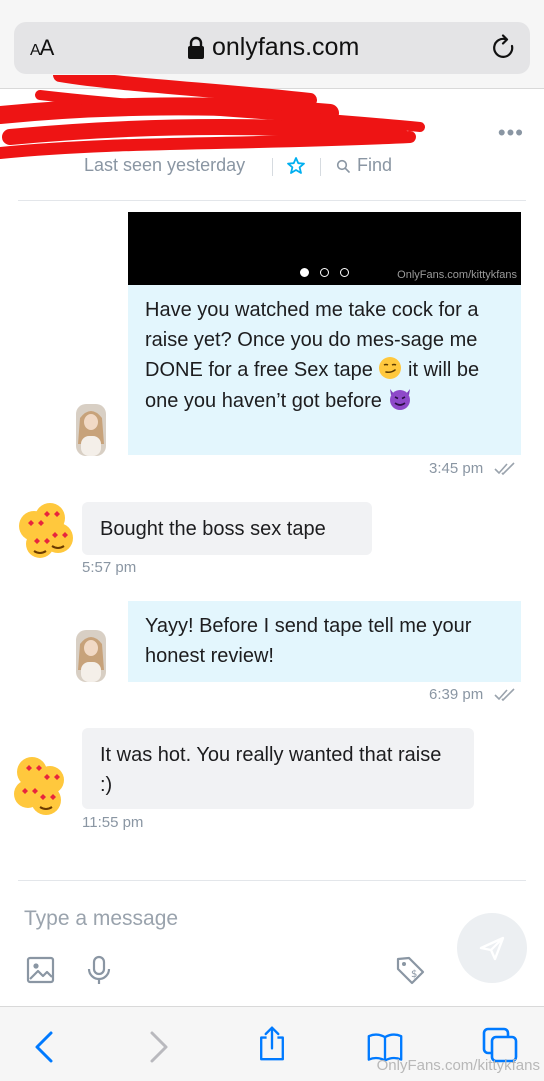  What do you see at coordinates (42, 48) in the screenshot?
I see `text-size-button: AA` at bounding box center [42, 48].